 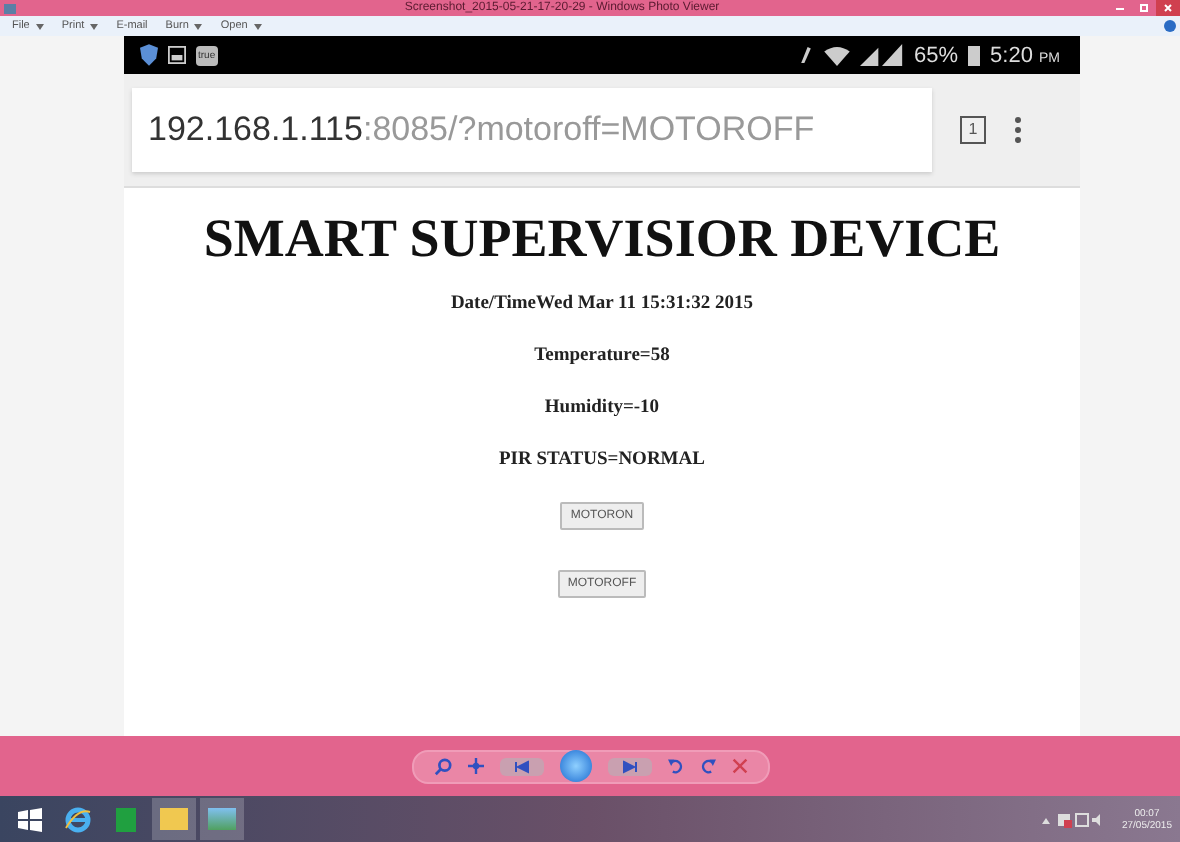 What do you see at coordinates (575, 766) in the screenshot?
I see `slideshow-button` at bounding box center [575, 766].